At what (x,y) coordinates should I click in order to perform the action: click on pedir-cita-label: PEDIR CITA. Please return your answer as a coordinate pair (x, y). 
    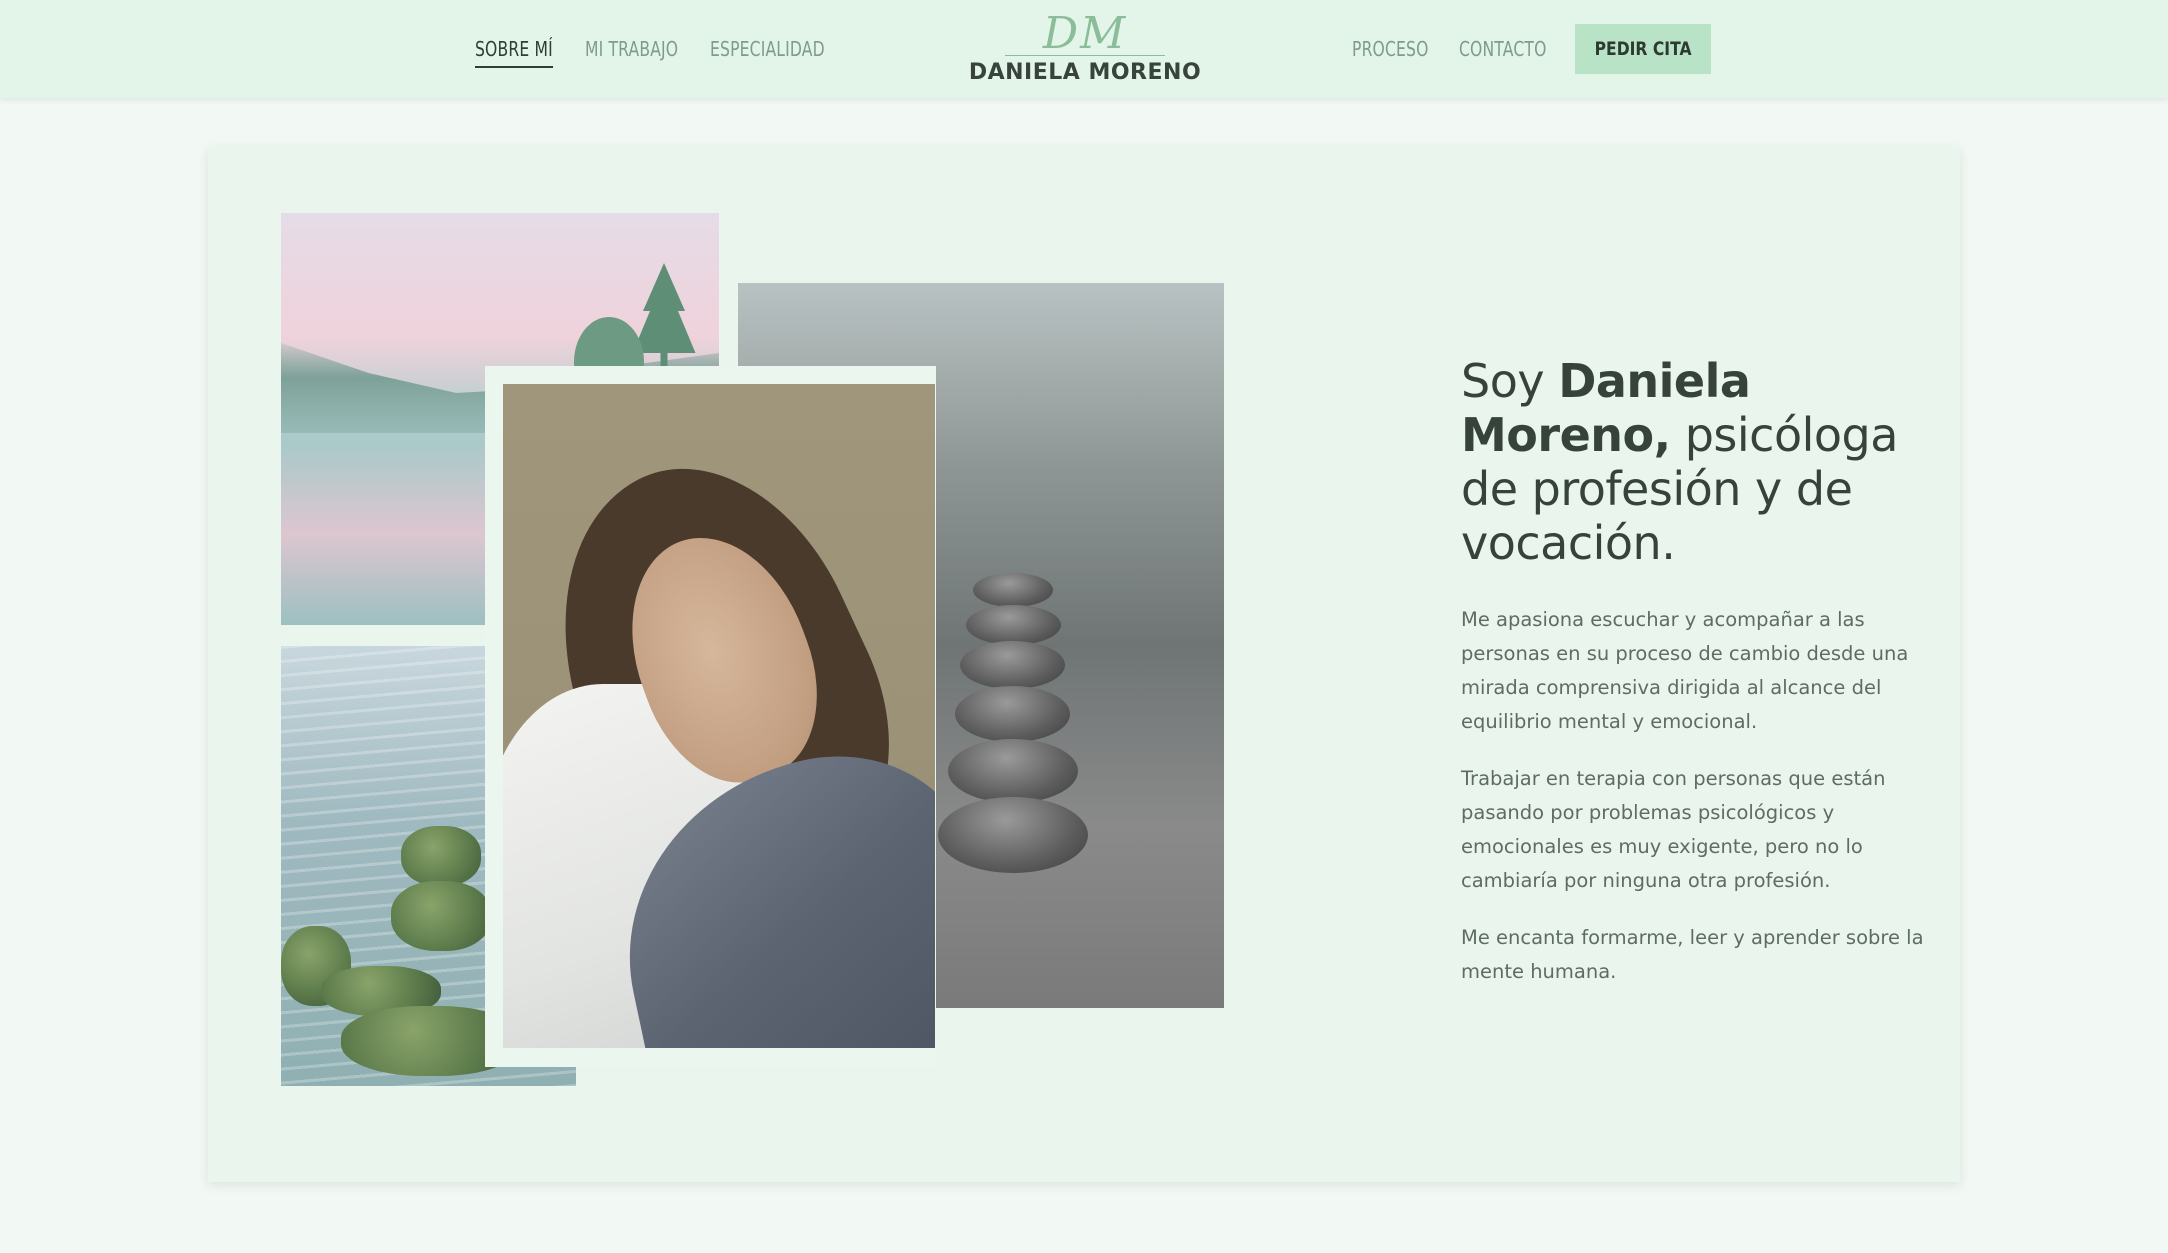
    Looking at the image, I should click on (1643, 49).